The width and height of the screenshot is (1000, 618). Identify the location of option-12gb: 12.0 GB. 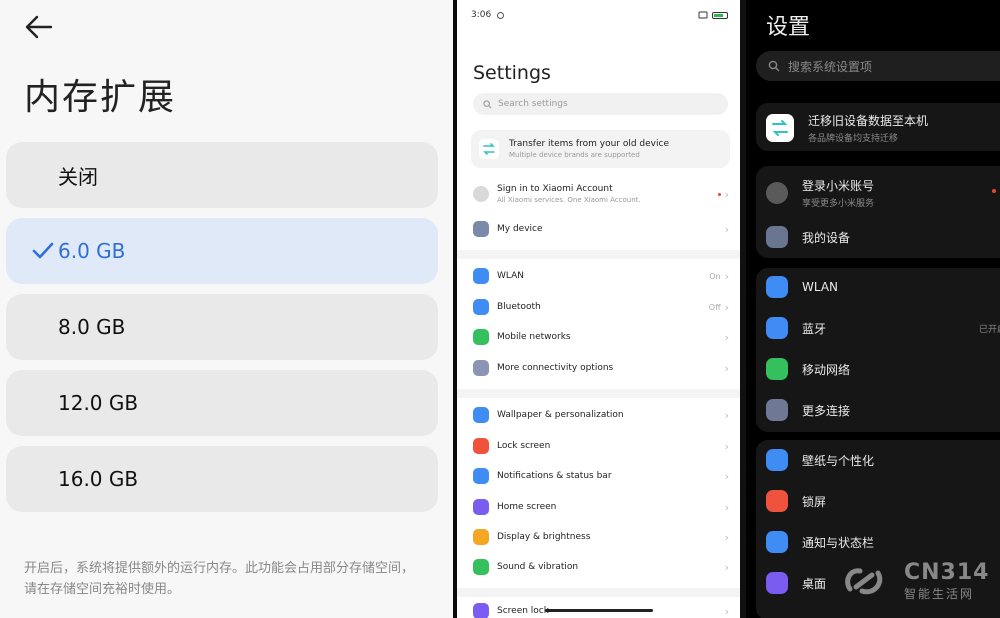
(222, 403).